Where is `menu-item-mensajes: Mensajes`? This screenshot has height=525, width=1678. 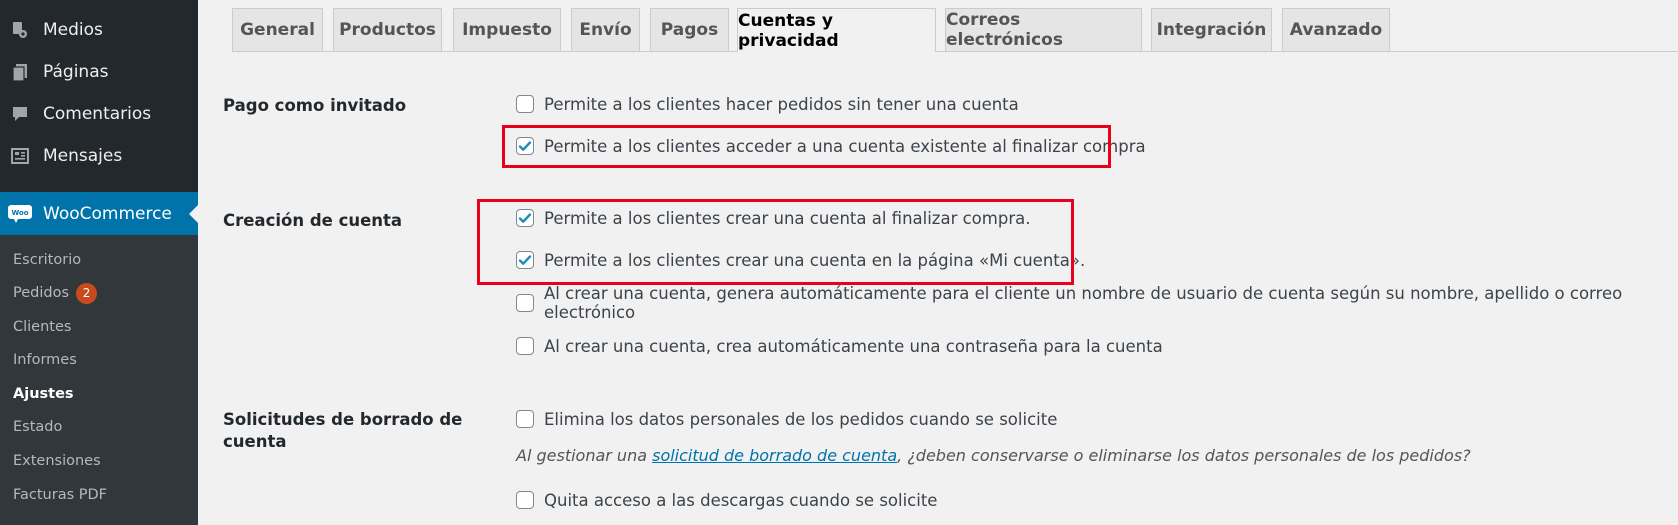
menu-item-mensajes: Mensajes is located at coordinates (99, 156).